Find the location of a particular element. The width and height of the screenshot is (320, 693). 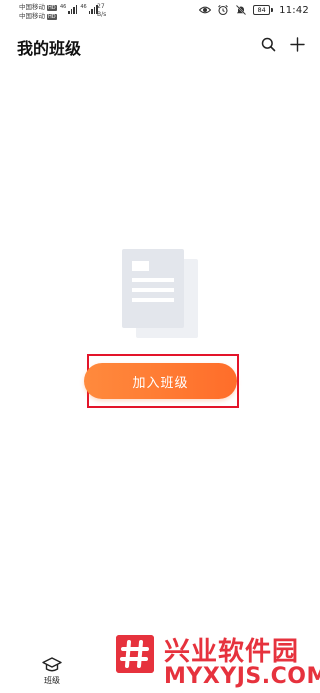

search-button is located at coordinates (268, 44).